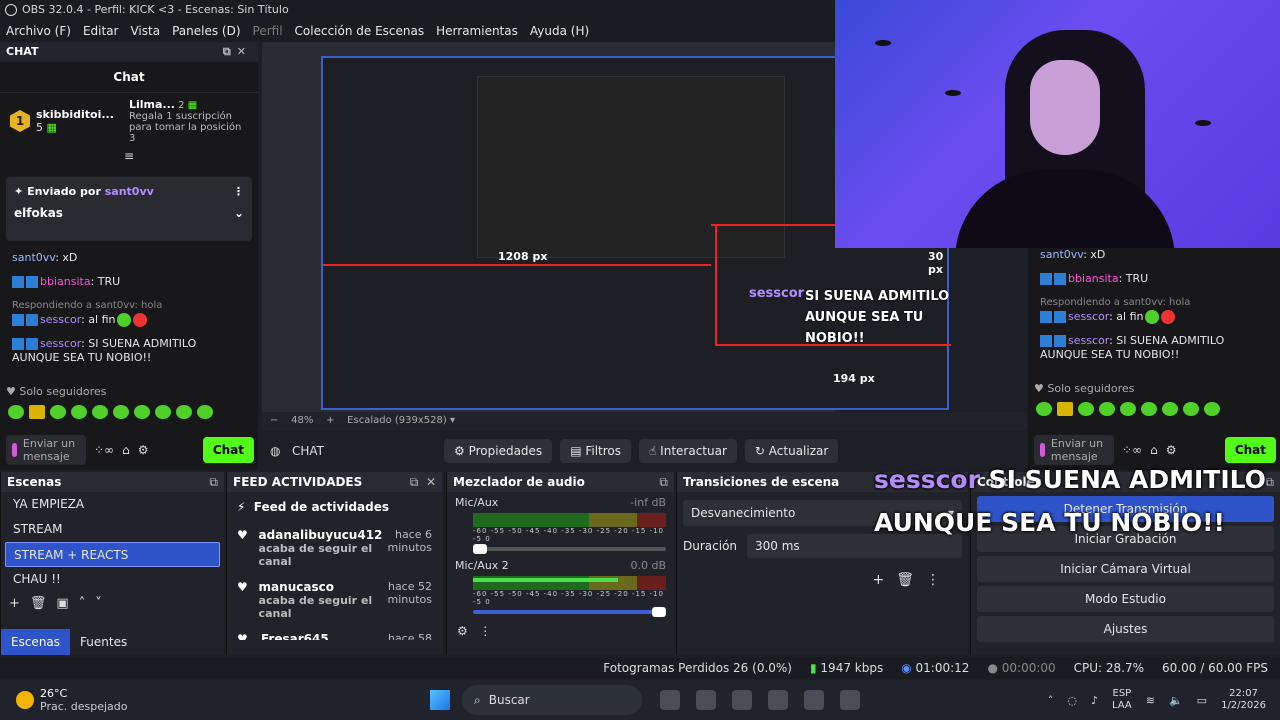 This screenshot has height=720, width=1280. What do you see at coordinates (87, 603) in the screenshot?
I see `arrow-up-icon: ˄` at bounding box center [87, 603].